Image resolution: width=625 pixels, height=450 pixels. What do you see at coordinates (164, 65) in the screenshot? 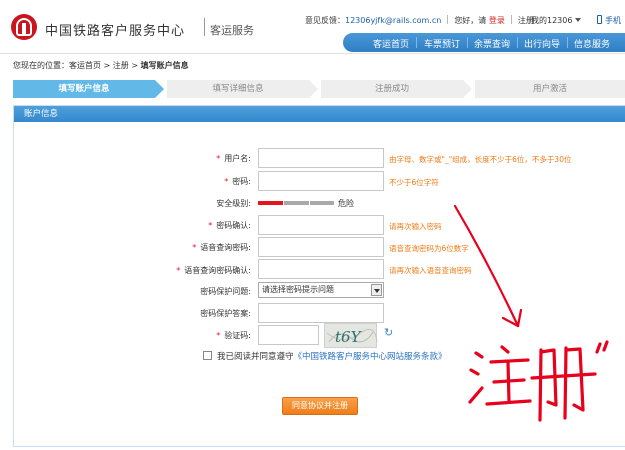
I see `breadcrumb-current: 填写账户信息` at bounding box center [164, 65].